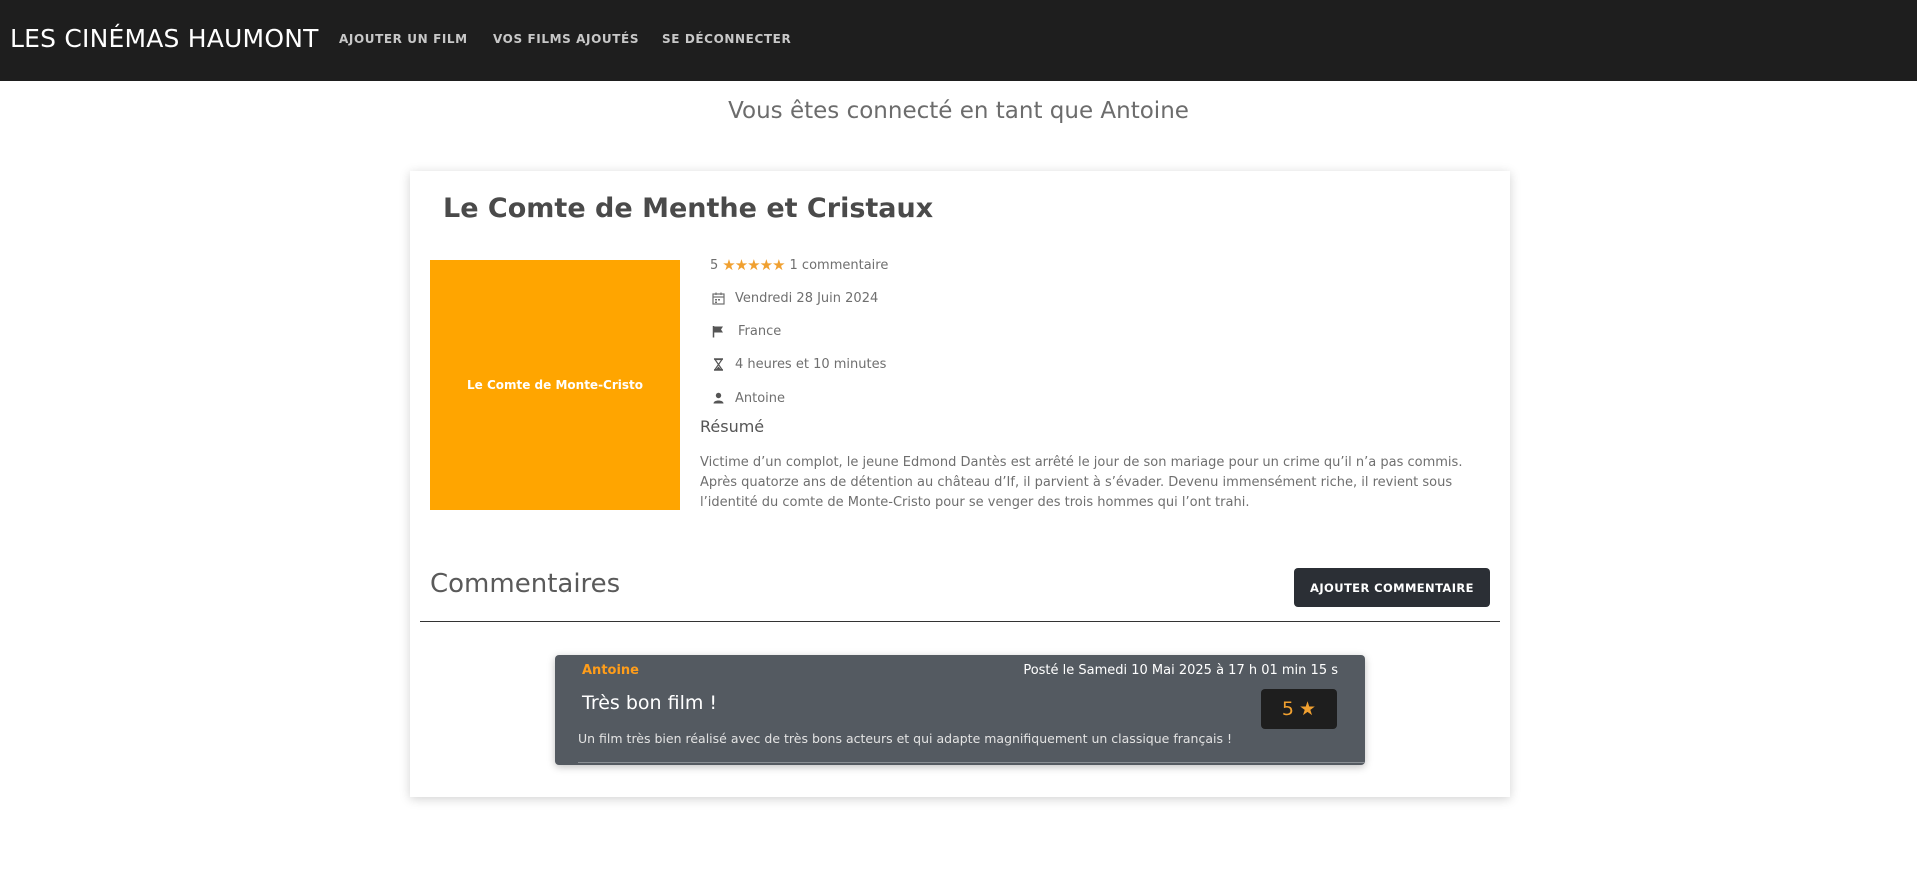 The height and width of the screenshot is (872, 1917). What do you see at coordinates (726, 39) in the screenshot?
I see `nav-logout: SE DÉCONNECTER` at bounding box center [726, 39].